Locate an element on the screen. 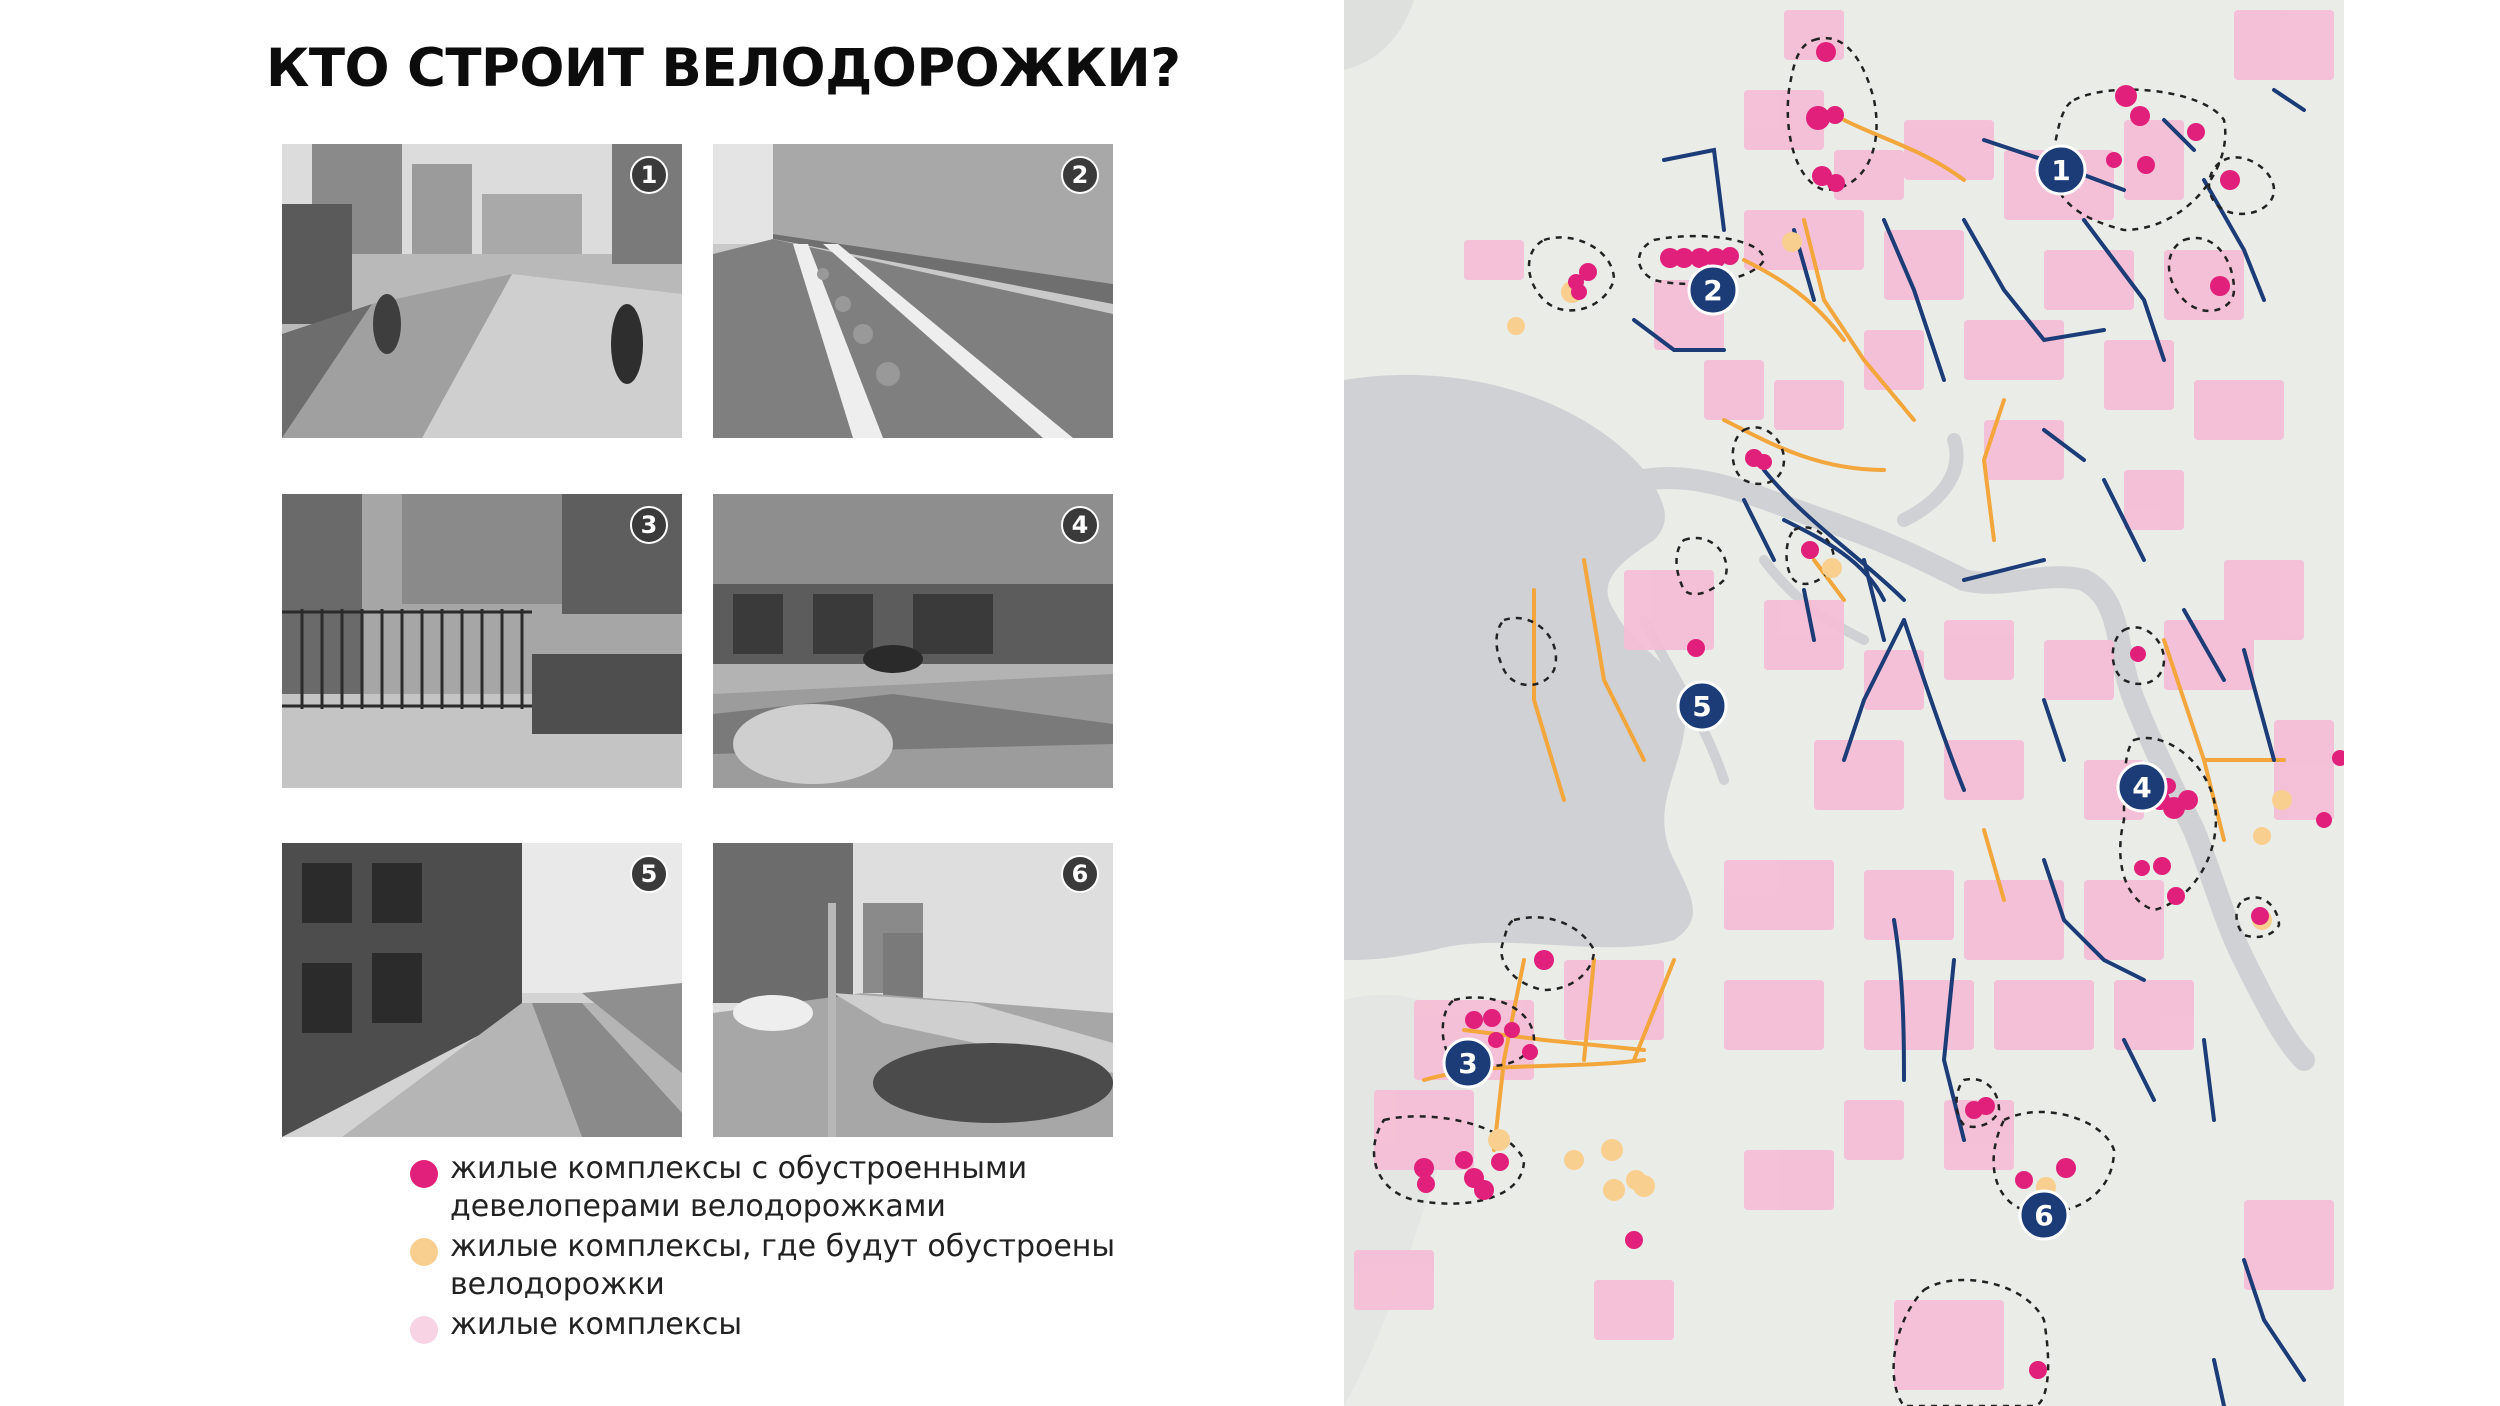 This screenshot has width=2500, height=1406. photo-5: 5 is located at coordinates (482, 990).